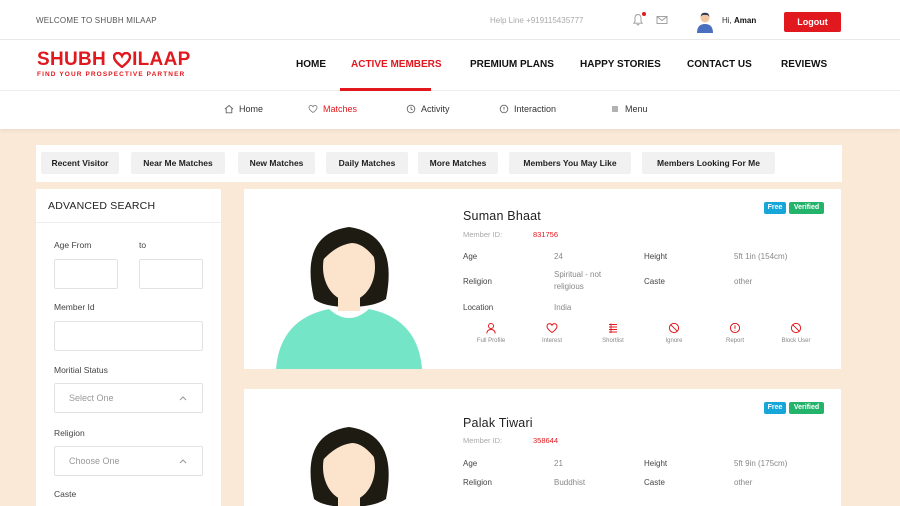  What do you see at coordinates (72, 59) in the screenshot?
I see `logo-left: SHUBH` at bounding box center [72, 59].